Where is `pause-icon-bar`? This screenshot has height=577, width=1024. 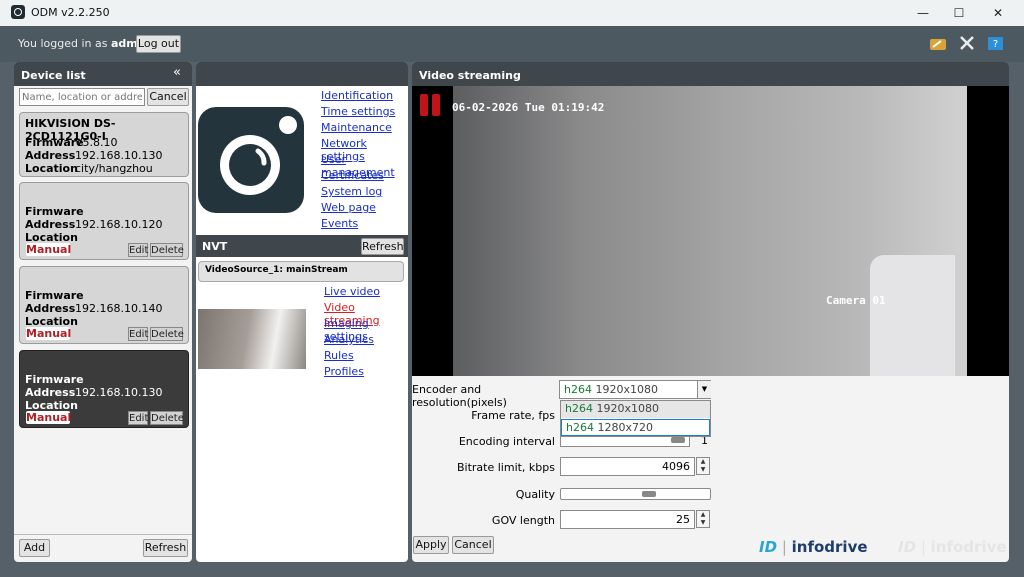
pause-icon-bar is located at coordinates (436, 105).